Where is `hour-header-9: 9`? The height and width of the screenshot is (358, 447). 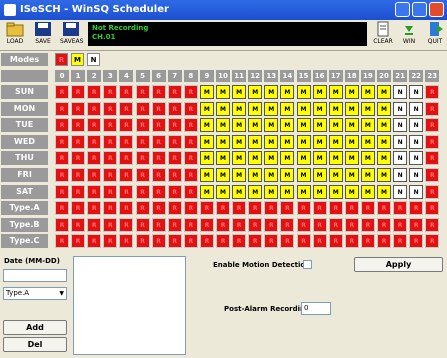 hour-header-9: 9 is located at coordinates (206, 76).